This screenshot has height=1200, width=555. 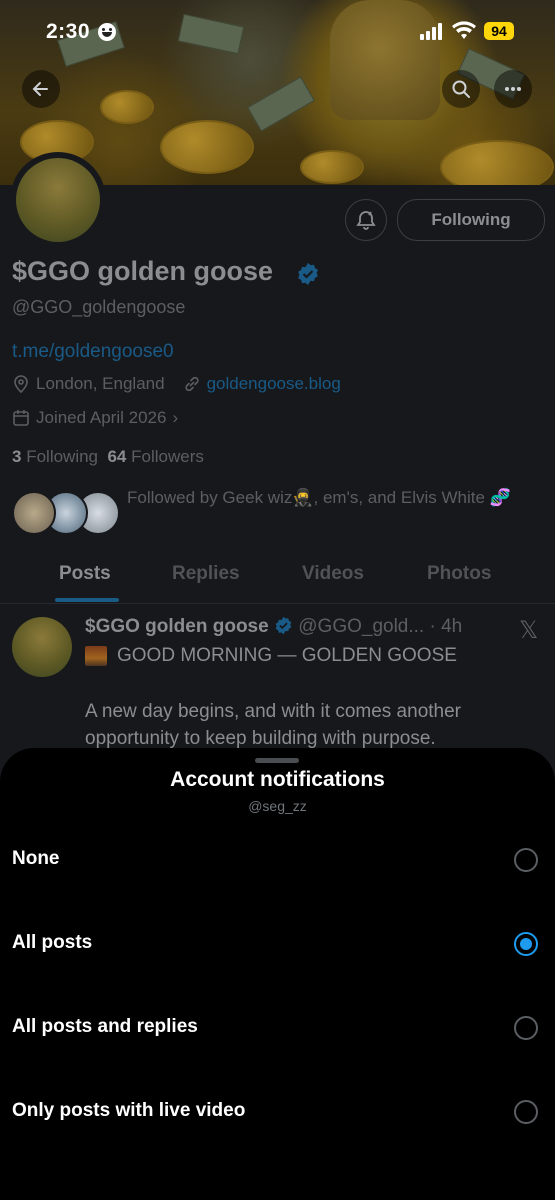 I want to click on profile-joined: Joined April 2026, so click(x=101, y=417).